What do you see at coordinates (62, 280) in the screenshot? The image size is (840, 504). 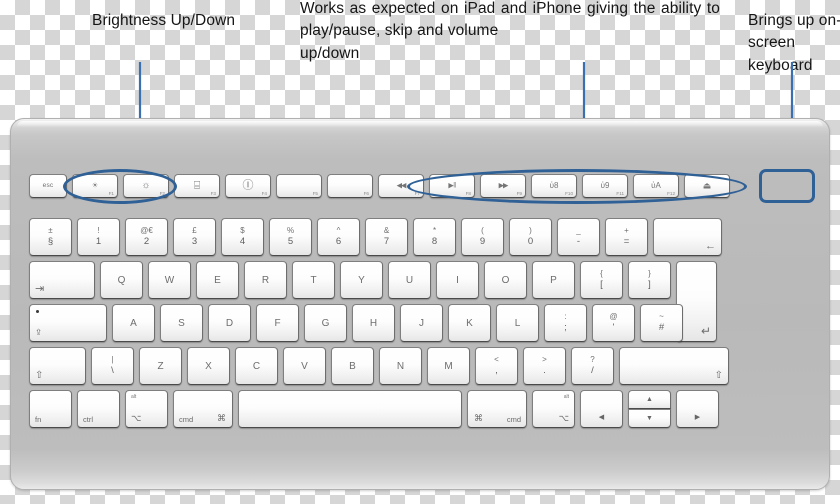 I see `key-tab: ⇥` at bounding box center [62, 280].